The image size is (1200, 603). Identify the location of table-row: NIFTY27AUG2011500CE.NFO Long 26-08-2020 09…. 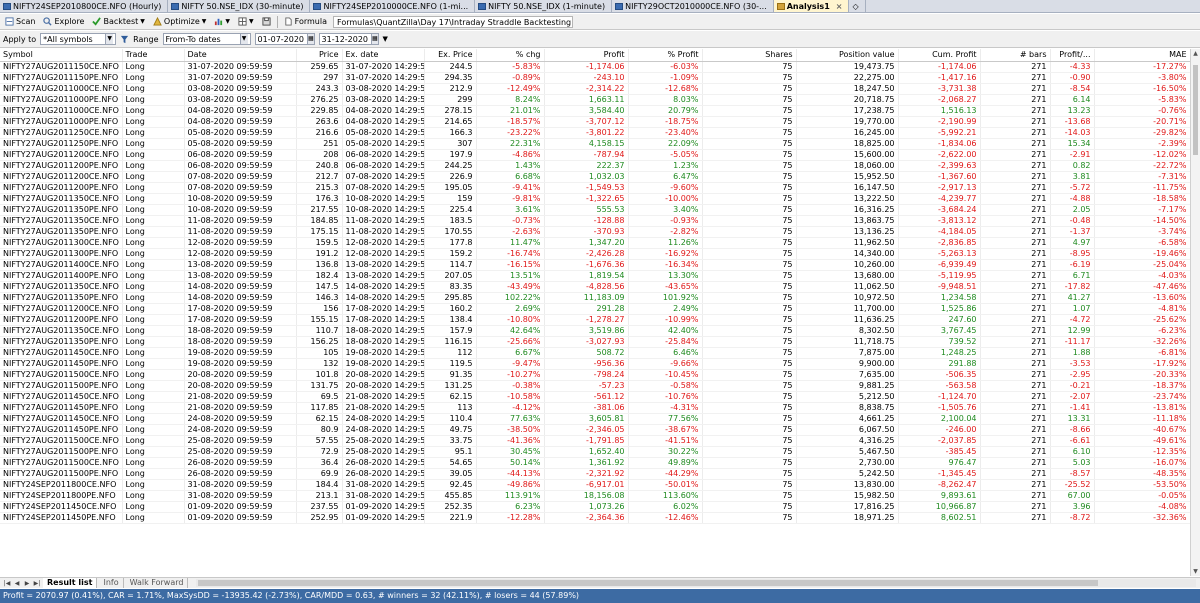
(595, 463).